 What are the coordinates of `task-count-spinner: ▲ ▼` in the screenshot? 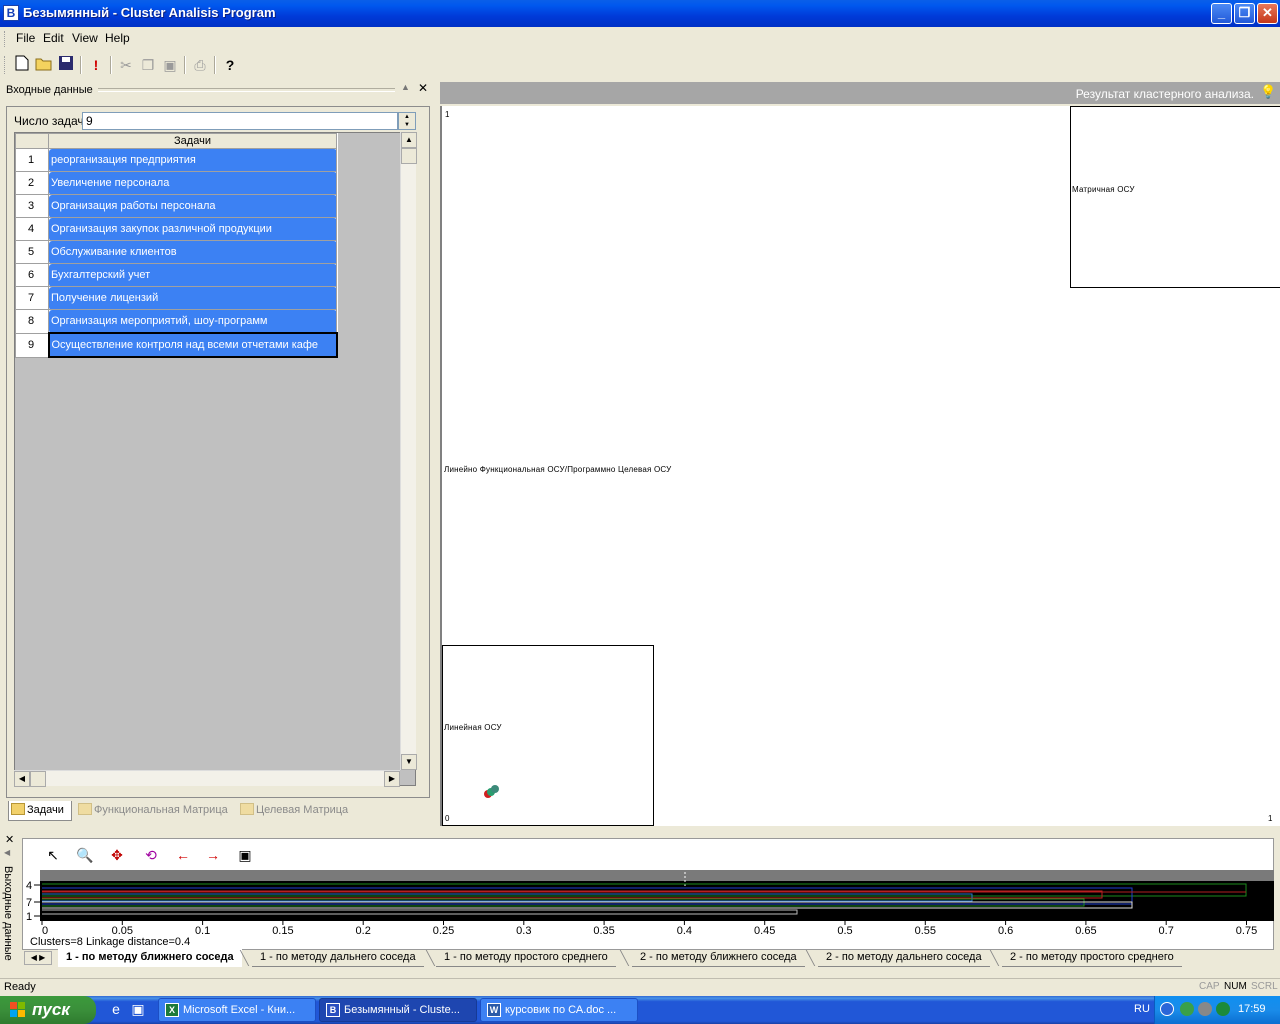 It's located at (407, 121).